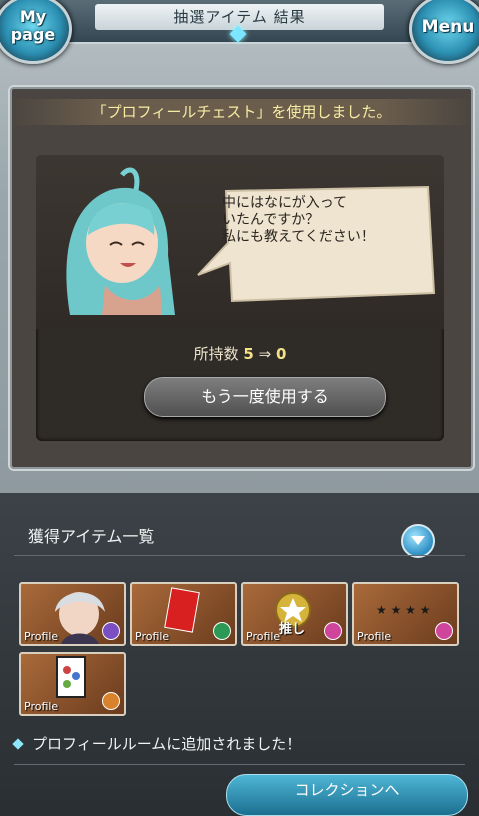  What do you see at coordinates (33, 34) in the screenshot?
I see `my-page-label-line2: page` at bounding box center [33, 34].